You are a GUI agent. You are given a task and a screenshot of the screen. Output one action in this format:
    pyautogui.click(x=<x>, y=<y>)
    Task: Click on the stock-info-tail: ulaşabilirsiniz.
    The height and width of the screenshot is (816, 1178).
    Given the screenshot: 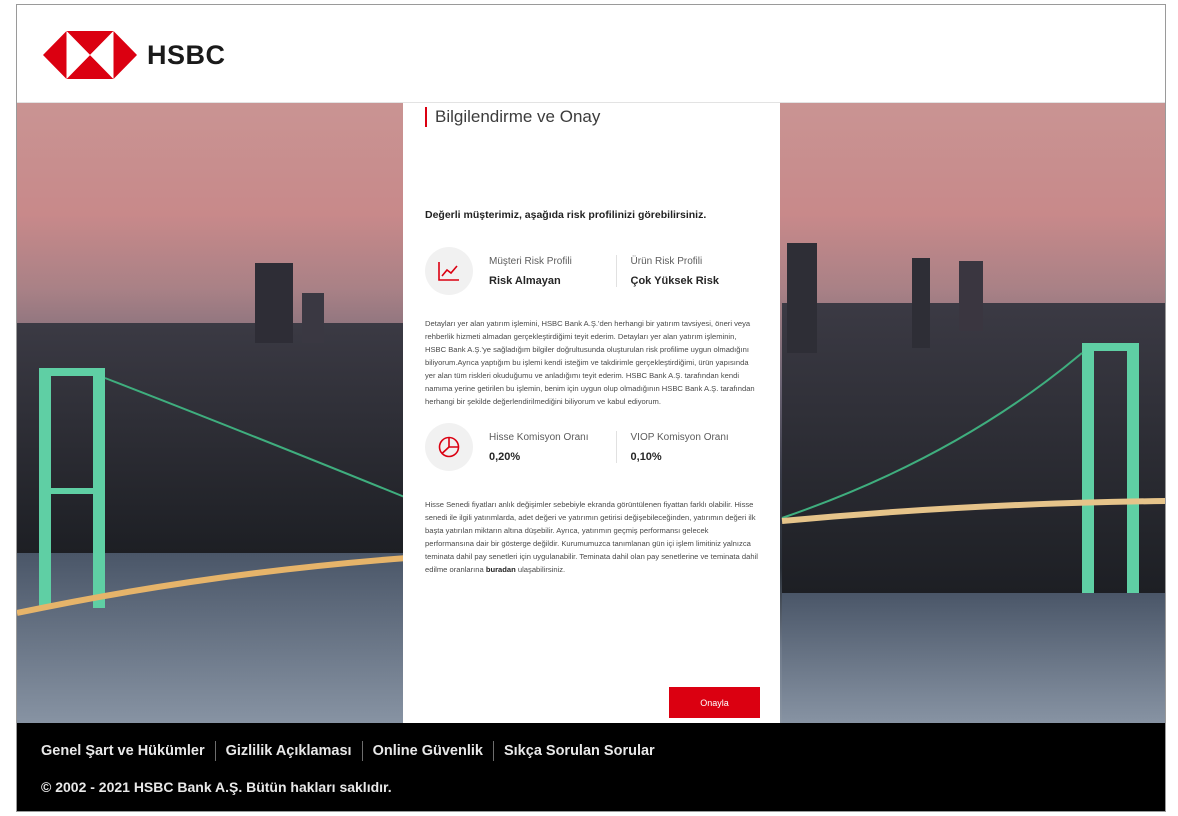 What is the action you would take?
    pyautogui.click(x=540, y=569)
    